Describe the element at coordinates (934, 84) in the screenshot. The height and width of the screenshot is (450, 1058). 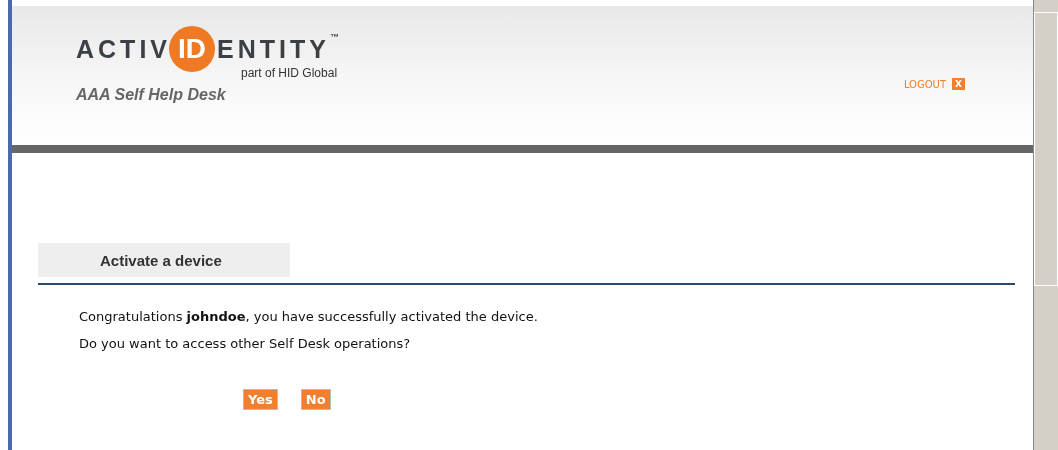
I see `logout-link: LOGOUT X` at that location.